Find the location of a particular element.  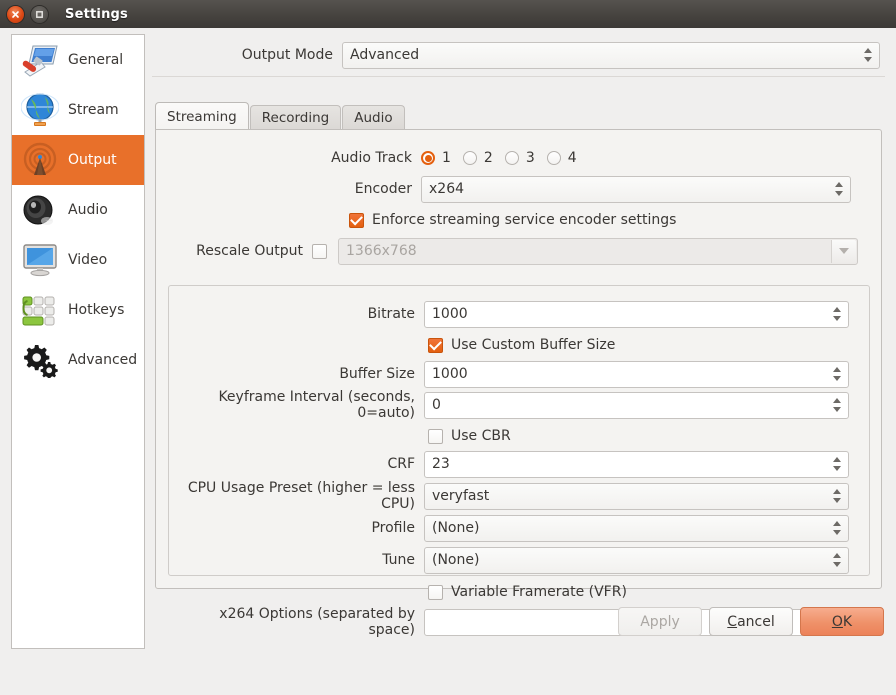

video-icon is located at coordinates (40, 260).